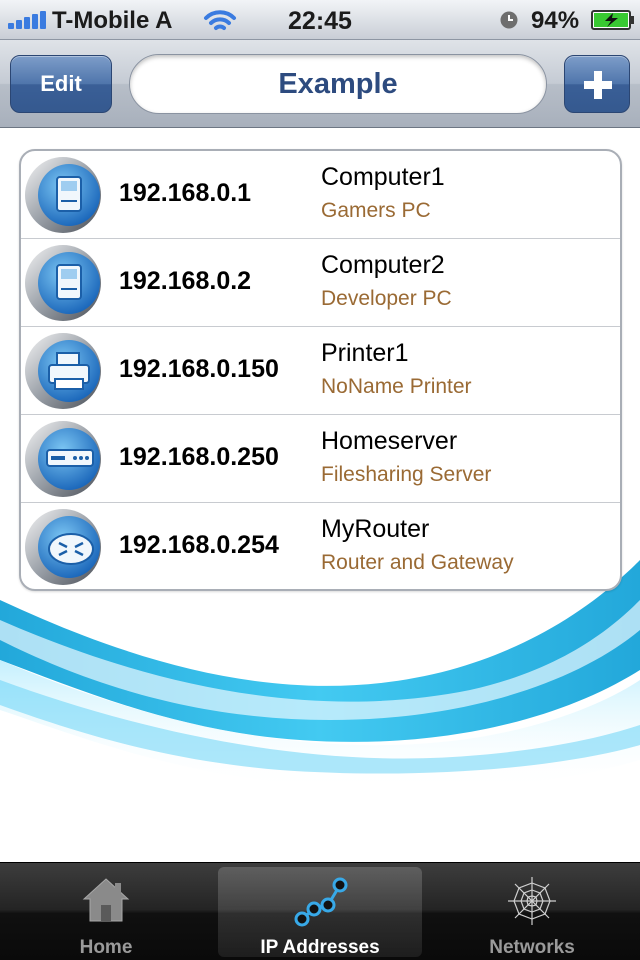 This screenshot has height=960, width=640. What do you see at coordinates (365, 353) in the screenshot?
I see `device-name: Printer1` at bounding box center [365, 353].